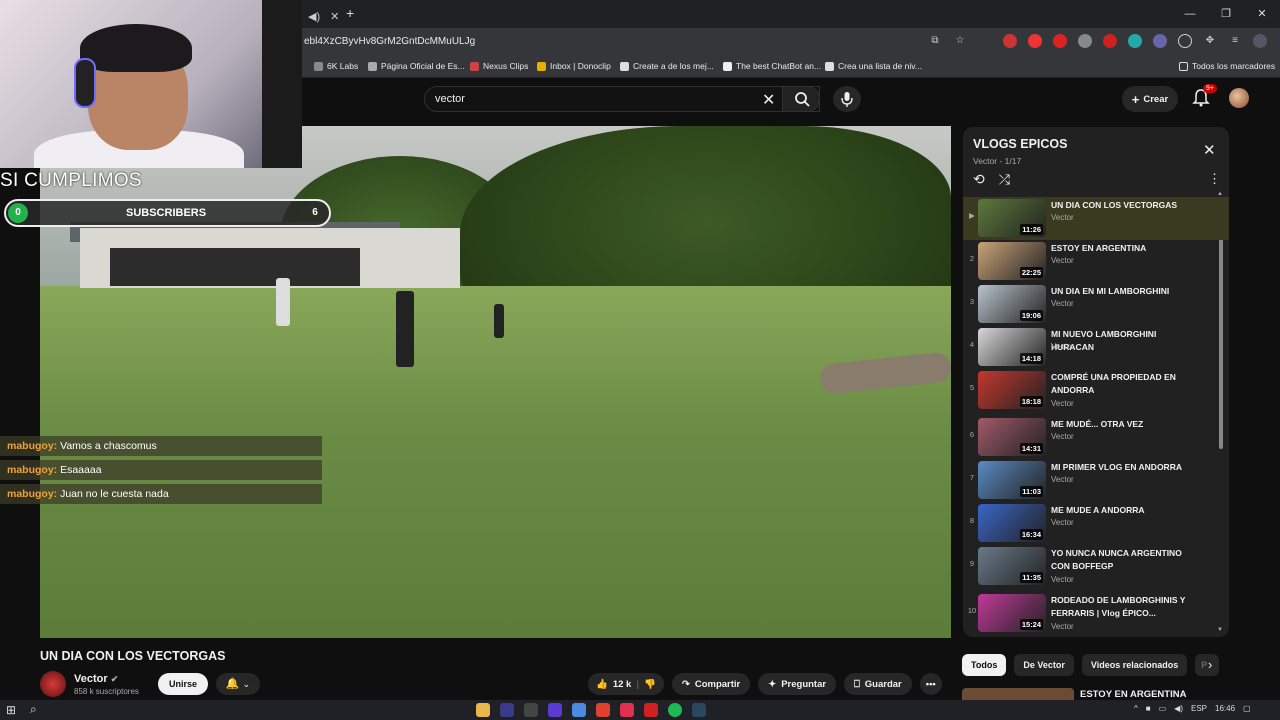  What do you see at coordinates (336, 66) in the screenshot?
I see `bookmark: 6K Labs` at bounding box center [336, 66].